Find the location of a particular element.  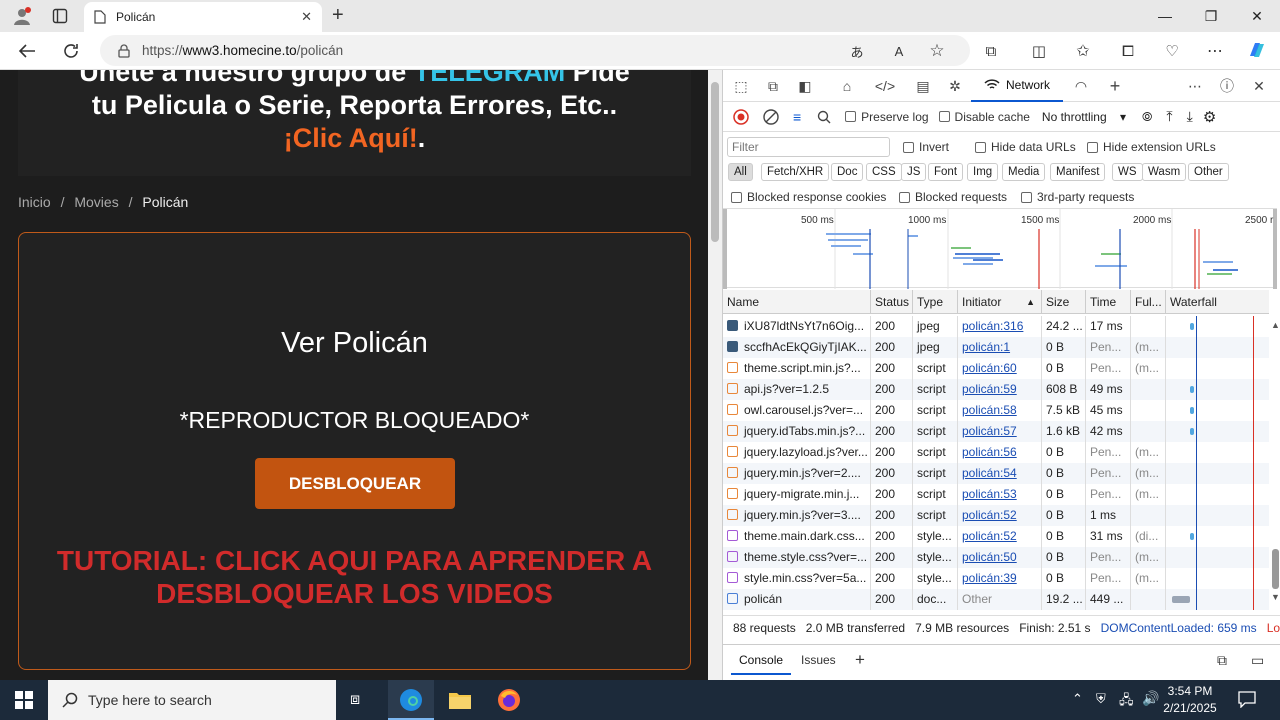

export-har-icon: ⤓ is located at coordinates (1190, 116).